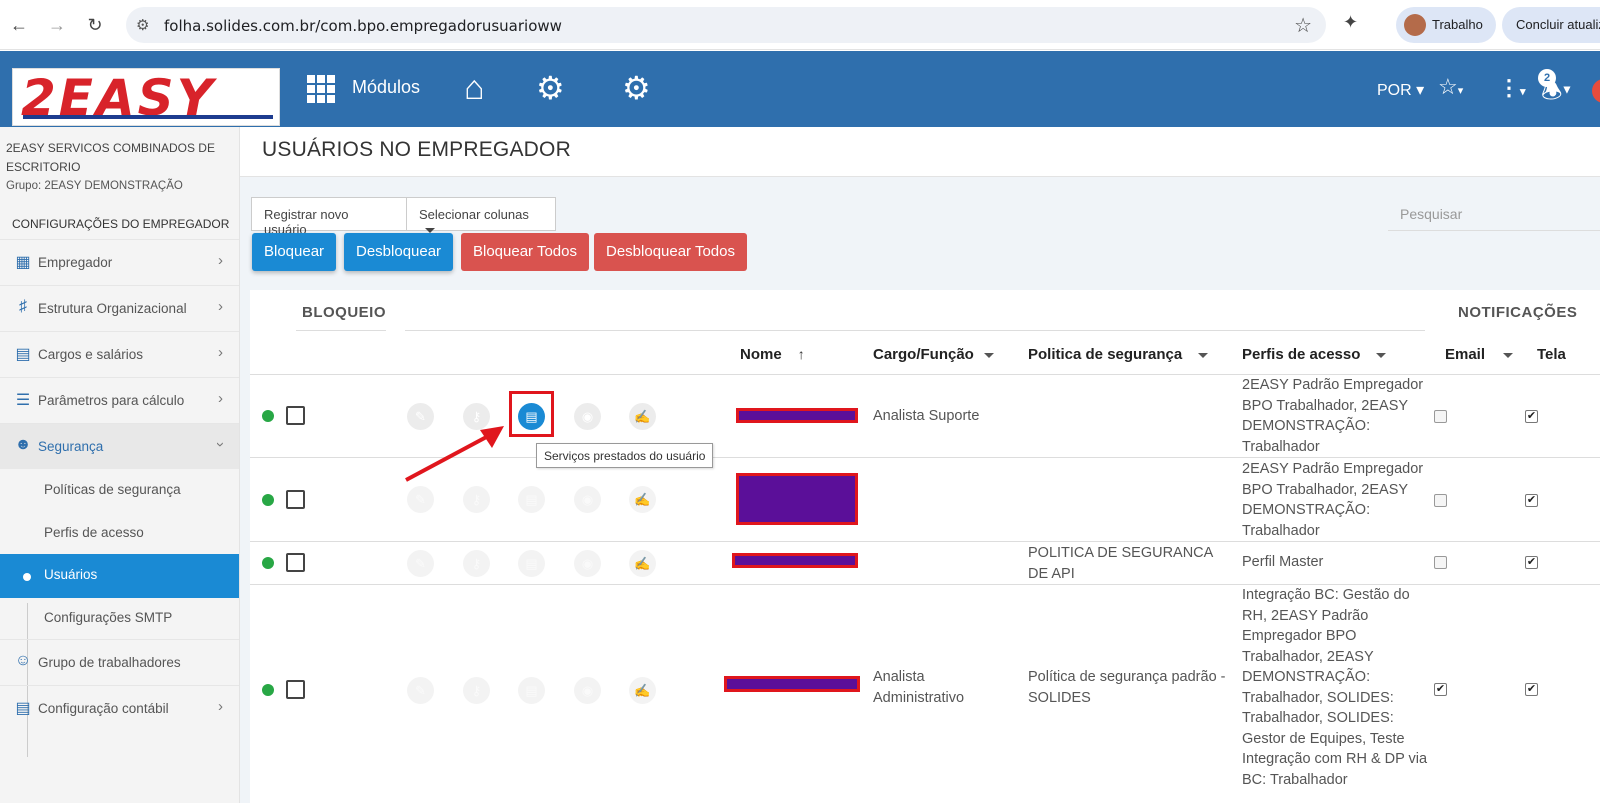 The width and height of the screenshot is (1600, 810). Describe the element at coordinates (1446, 25) in the screenshot. I see `profile-button: Trabalho` at that location.